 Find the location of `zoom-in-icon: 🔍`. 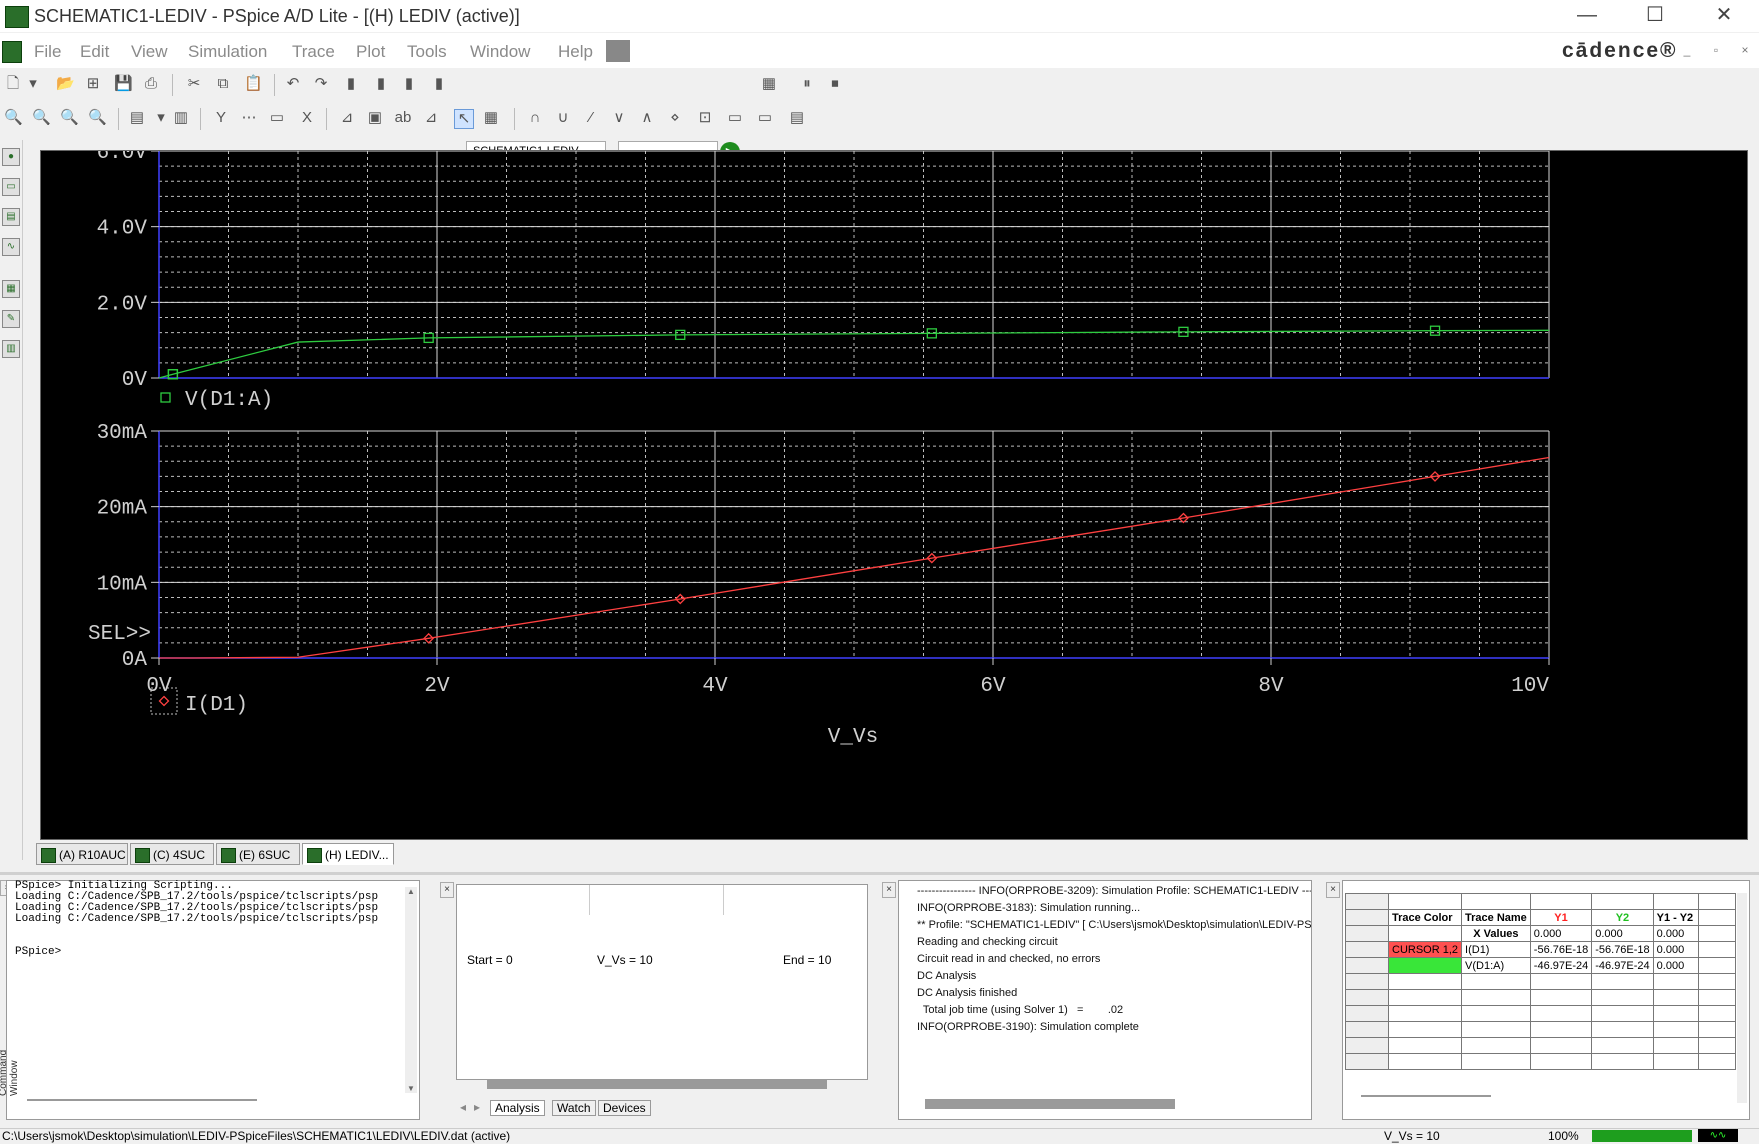

zoom-in-icon: 🔍 is located at coordinates (13, 118).